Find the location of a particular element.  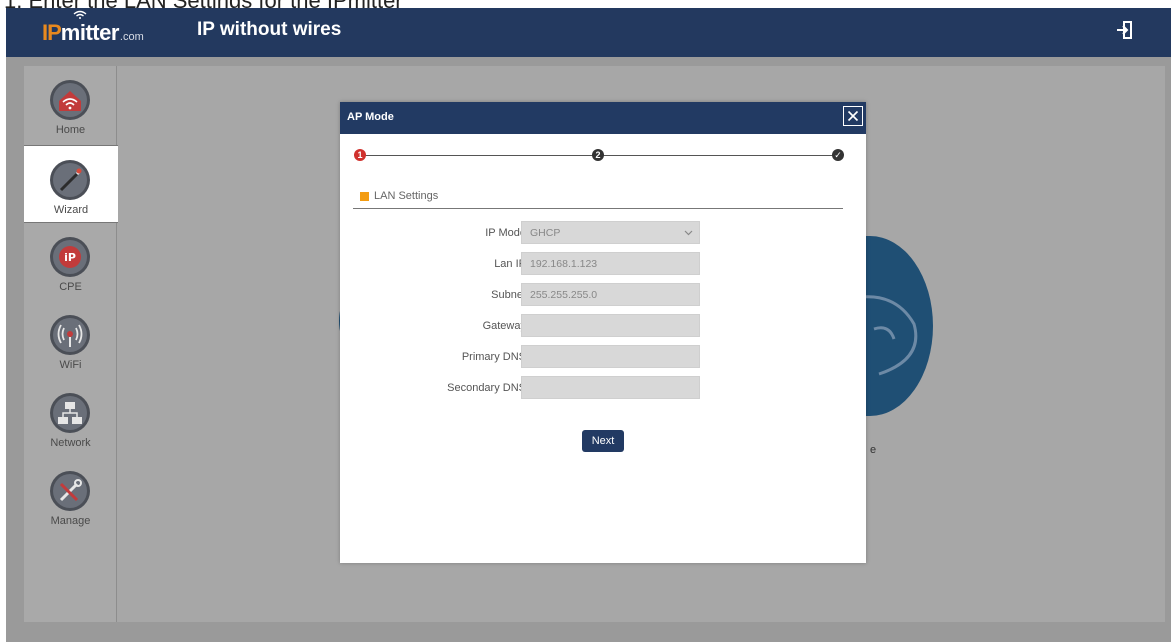

ip-mode-row: IP Mode GHCP is located at coordinates (603, 232).